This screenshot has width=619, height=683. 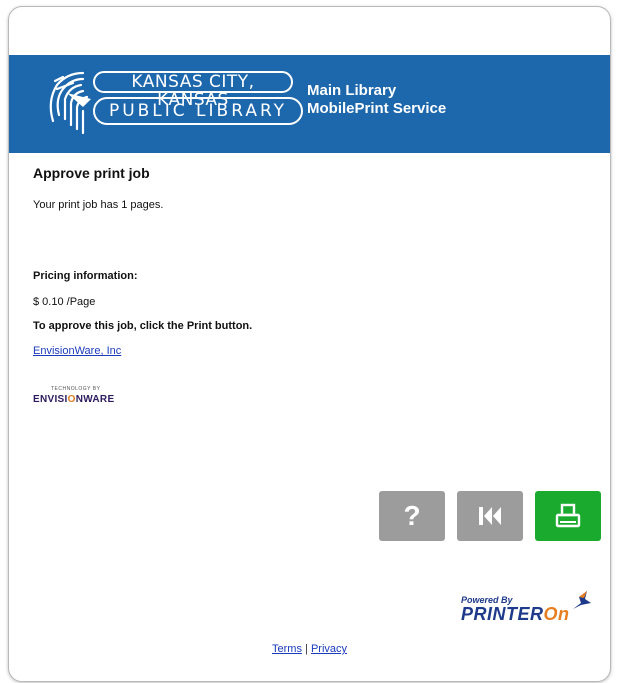 I want to click on logo-library-text: PUBLIC LIBRARY, so click(x=198, y=111).